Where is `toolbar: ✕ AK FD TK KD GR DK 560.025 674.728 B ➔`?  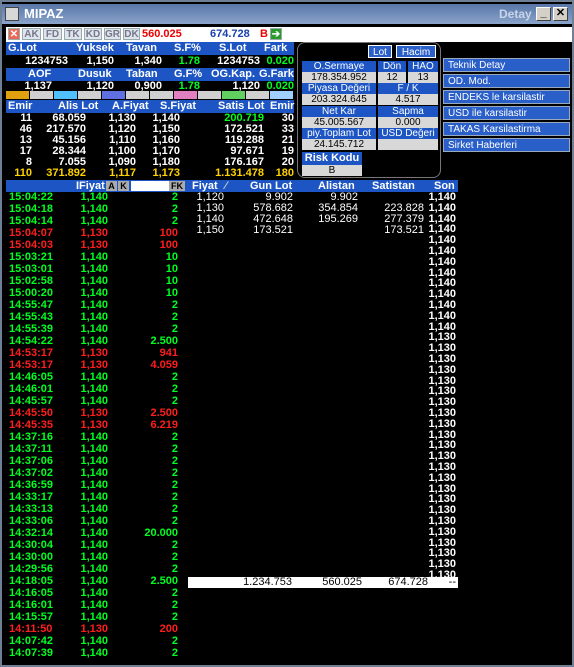 toolbar: ✕ AK FD TK KD GR DK 560.025 674.728 B ➔ is located at coordinates (289, 34).